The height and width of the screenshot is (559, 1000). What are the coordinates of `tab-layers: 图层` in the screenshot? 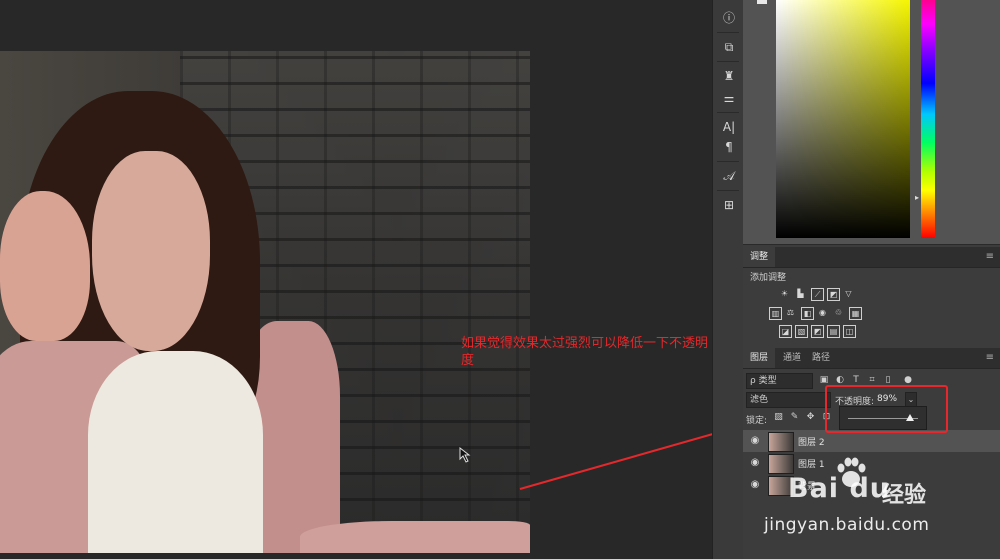 It's located at (759, 358).